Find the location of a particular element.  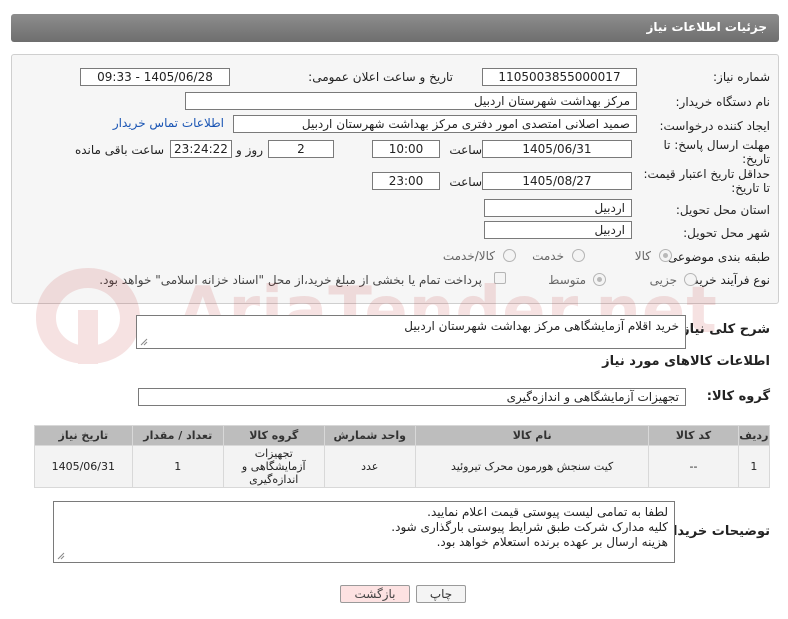

page-title: جزئیات اطلاعات نیاز is located at coordinates (706, 27).